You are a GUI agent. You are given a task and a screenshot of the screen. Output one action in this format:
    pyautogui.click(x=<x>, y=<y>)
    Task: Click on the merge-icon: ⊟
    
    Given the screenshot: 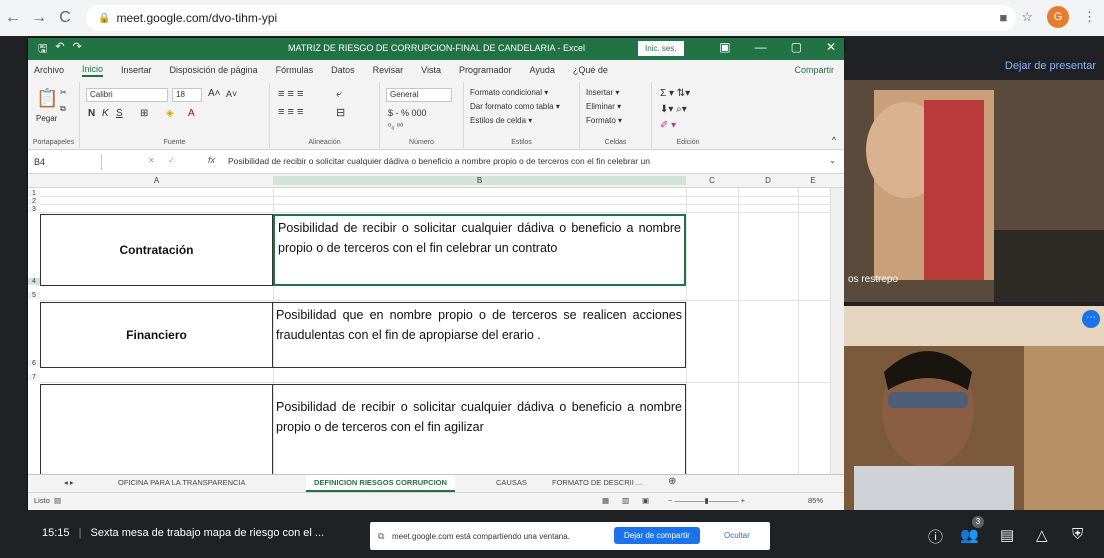 What is the action you would take?
    pyautogui.click(x=340, y=112)
    